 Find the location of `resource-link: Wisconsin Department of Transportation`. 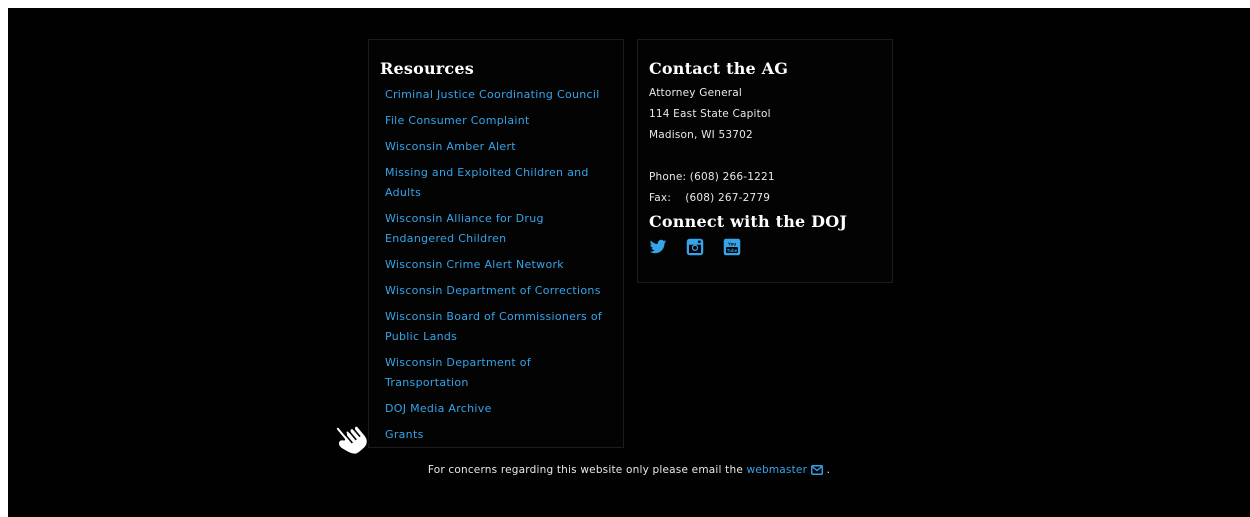

resource-link: Wisconsin Department of Transportation is located at coordinates (497, 373).